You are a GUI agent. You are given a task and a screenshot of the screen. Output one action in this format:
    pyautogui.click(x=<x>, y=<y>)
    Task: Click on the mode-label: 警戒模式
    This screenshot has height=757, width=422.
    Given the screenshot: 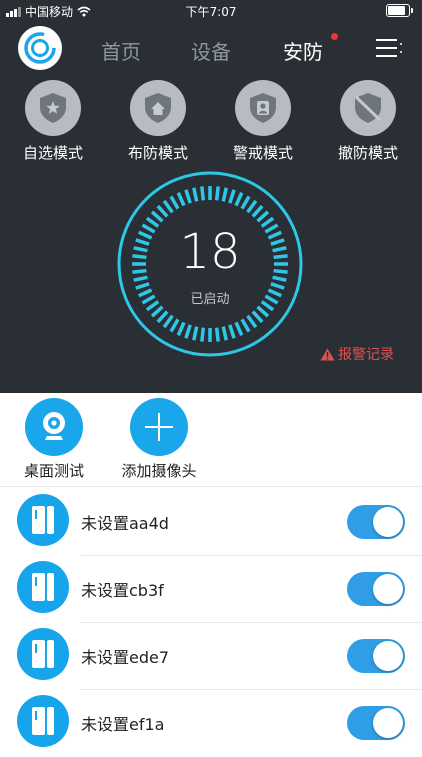 What is the action you would take?
    pyautogui.click(x=262, y=153)
    